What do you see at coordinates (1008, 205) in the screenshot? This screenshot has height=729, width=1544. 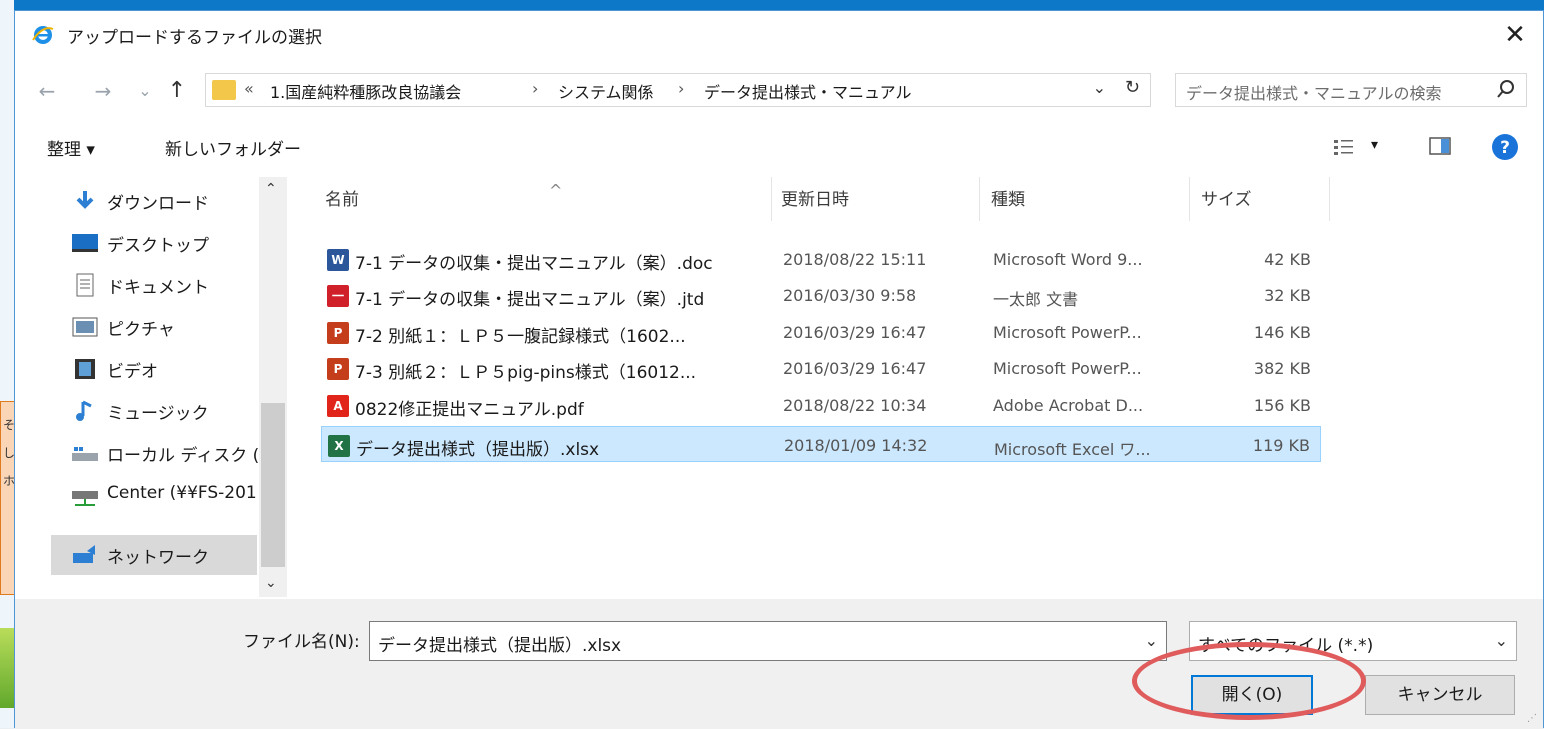 I see `column-header-type: 種類` at bounding box center [1008, 205].